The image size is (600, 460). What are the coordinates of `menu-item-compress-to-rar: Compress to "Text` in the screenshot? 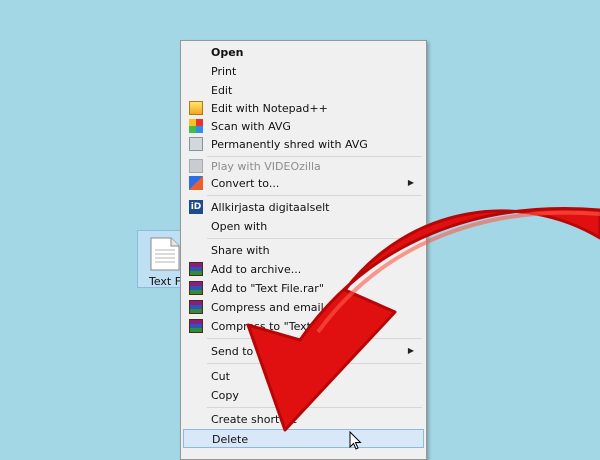 It's located at (303, 326).